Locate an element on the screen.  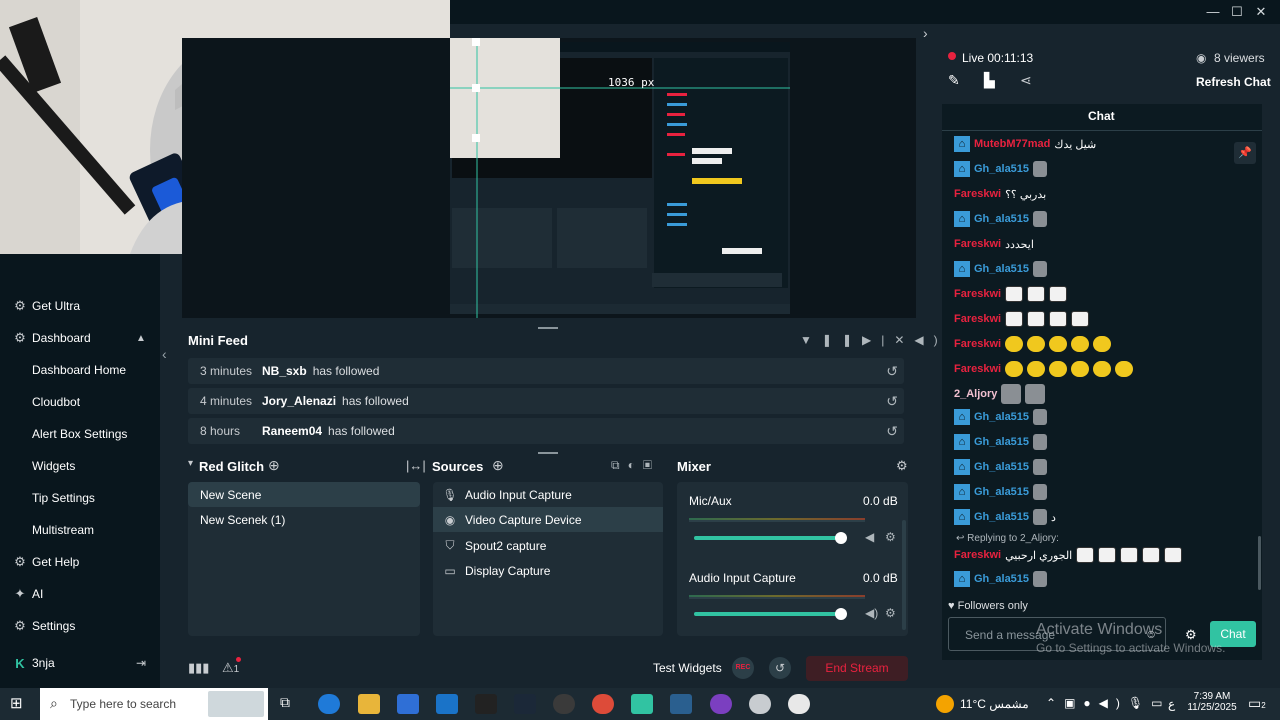
minimize-button: — is located at coordinates (1213, 12).